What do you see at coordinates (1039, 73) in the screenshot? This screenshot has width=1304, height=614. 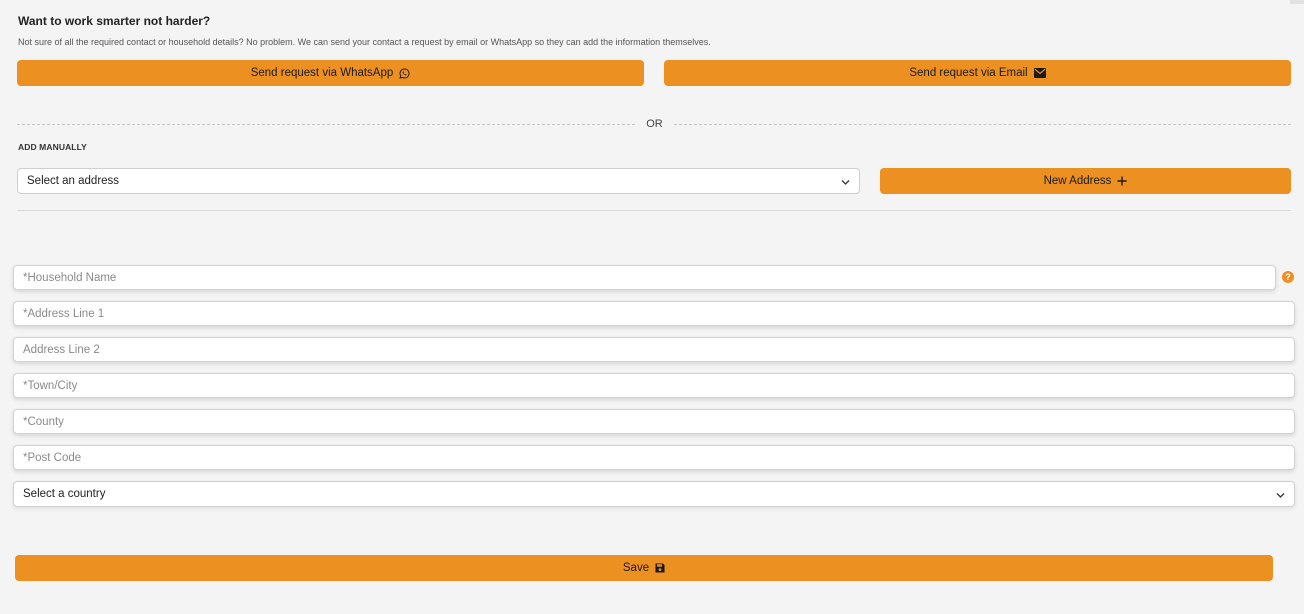 I see `envelope-icon` at bounding box center [1039, 73].